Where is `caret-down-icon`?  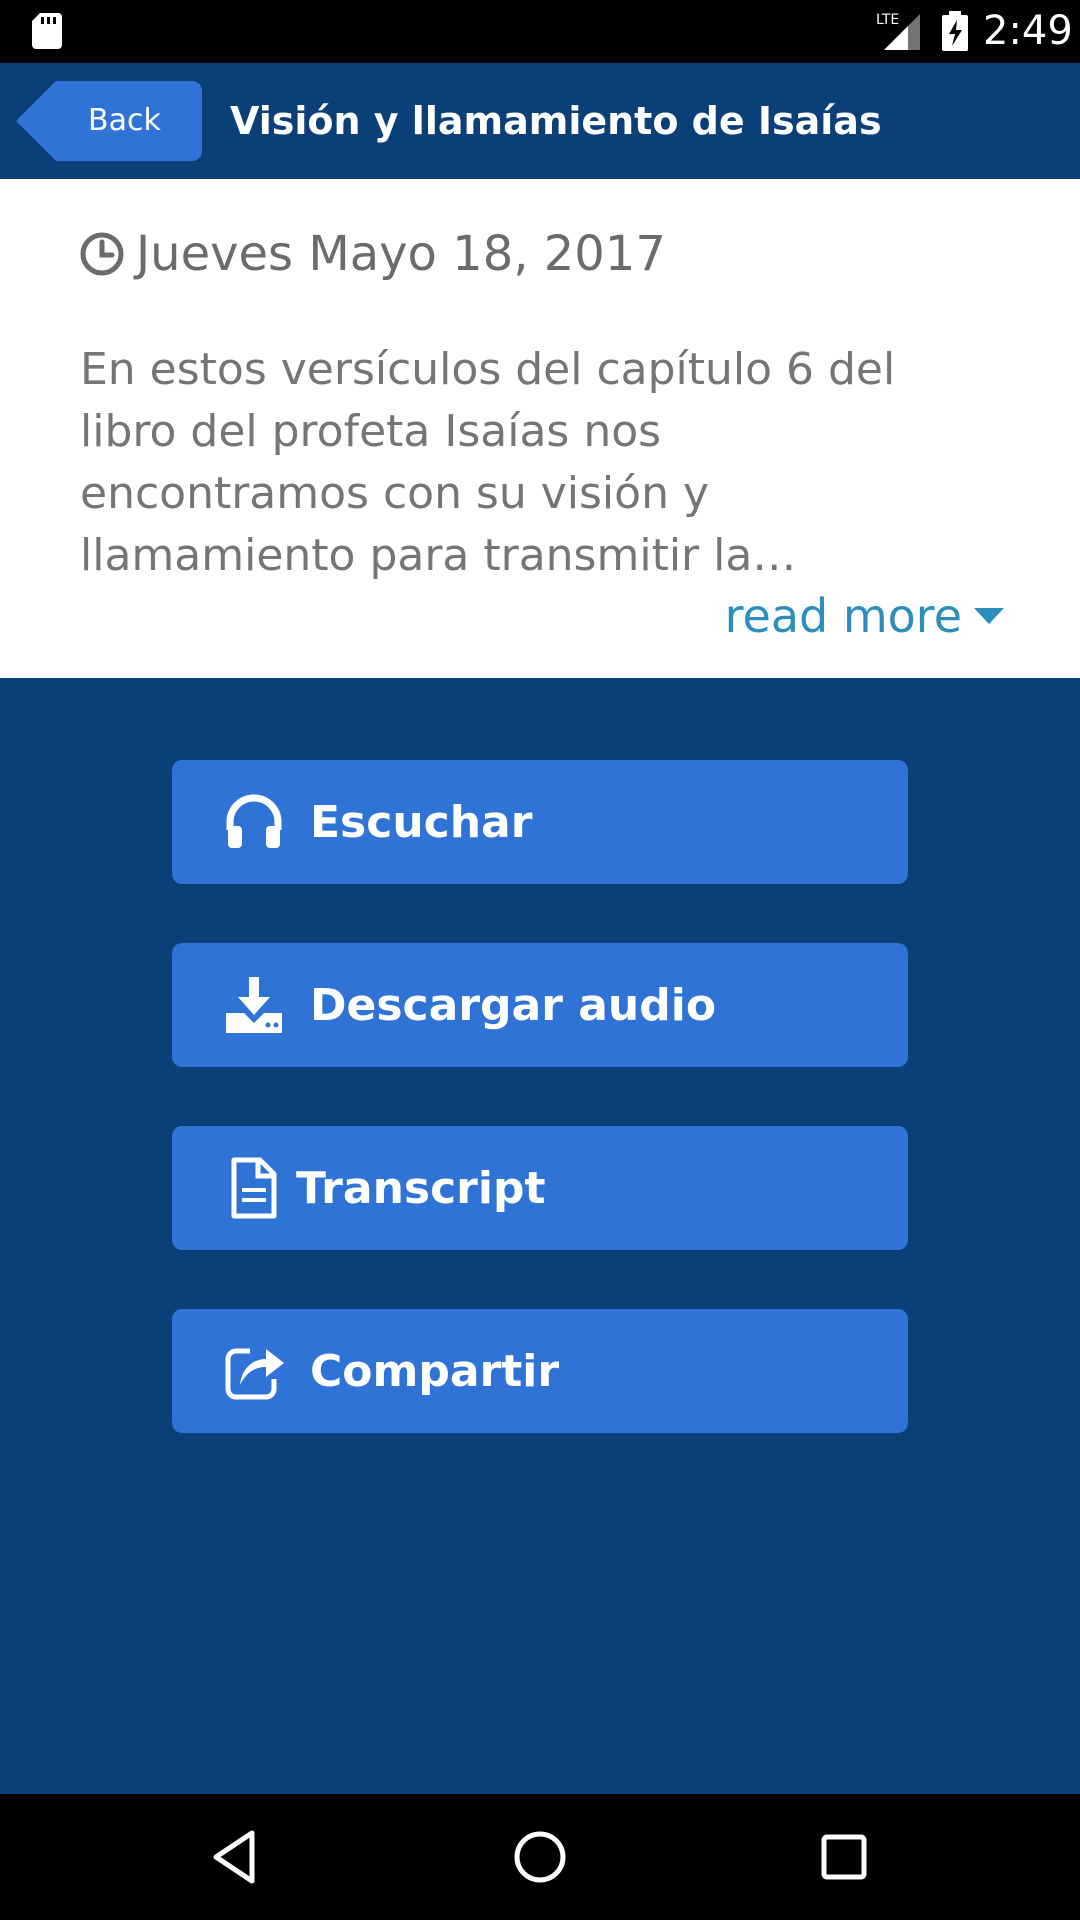
caret-down-icon is located at coordinates (989, 616).